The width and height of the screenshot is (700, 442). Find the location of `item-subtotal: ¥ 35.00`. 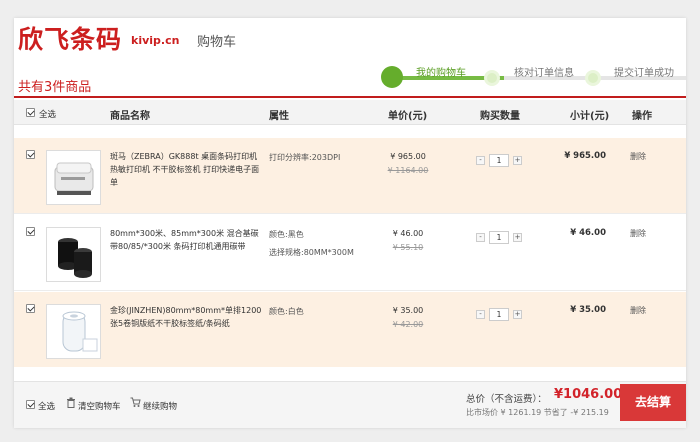

item-subtotal: ¥ 35.00 is located at coordinates (588, 310).